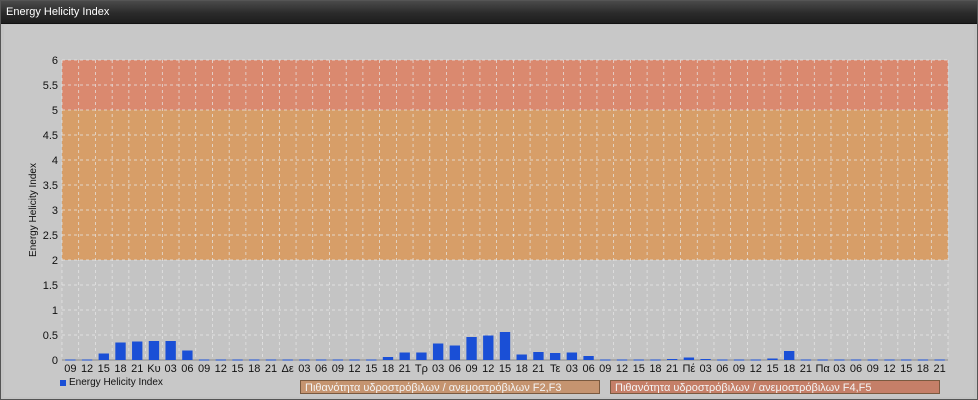 Image resolution: width=978 pixels, height=400 pixels. Describe the element at coordinates (55, 111) in the screenshot. I see `y-tick-label: 5` at that location.